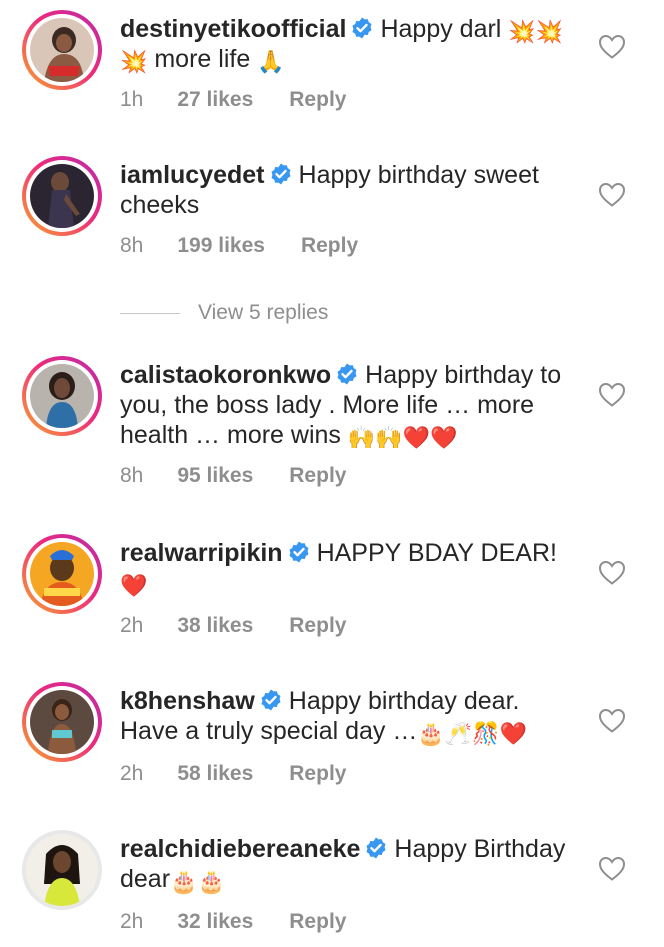 Image resolution: width=664 pixels, height=947 pixels. I want to click on comment-username: calistaokoronkwo, so click(225, 375).